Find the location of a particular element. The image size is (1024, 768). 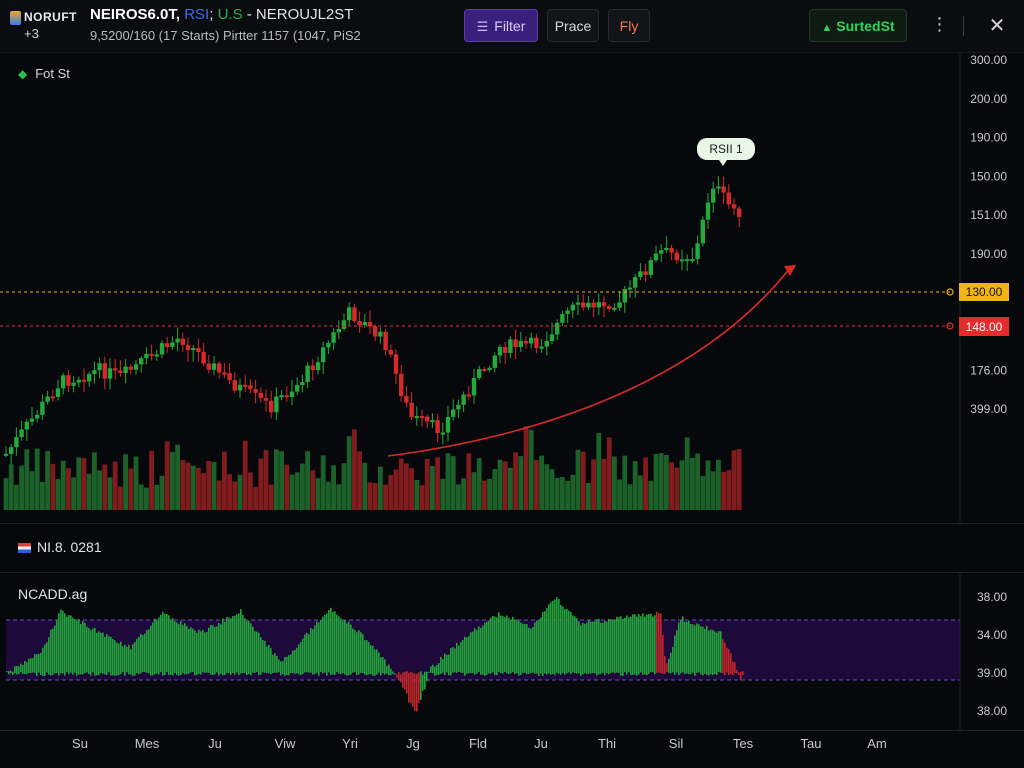

close-icon: ✕ is located at coordinates (997, 26).